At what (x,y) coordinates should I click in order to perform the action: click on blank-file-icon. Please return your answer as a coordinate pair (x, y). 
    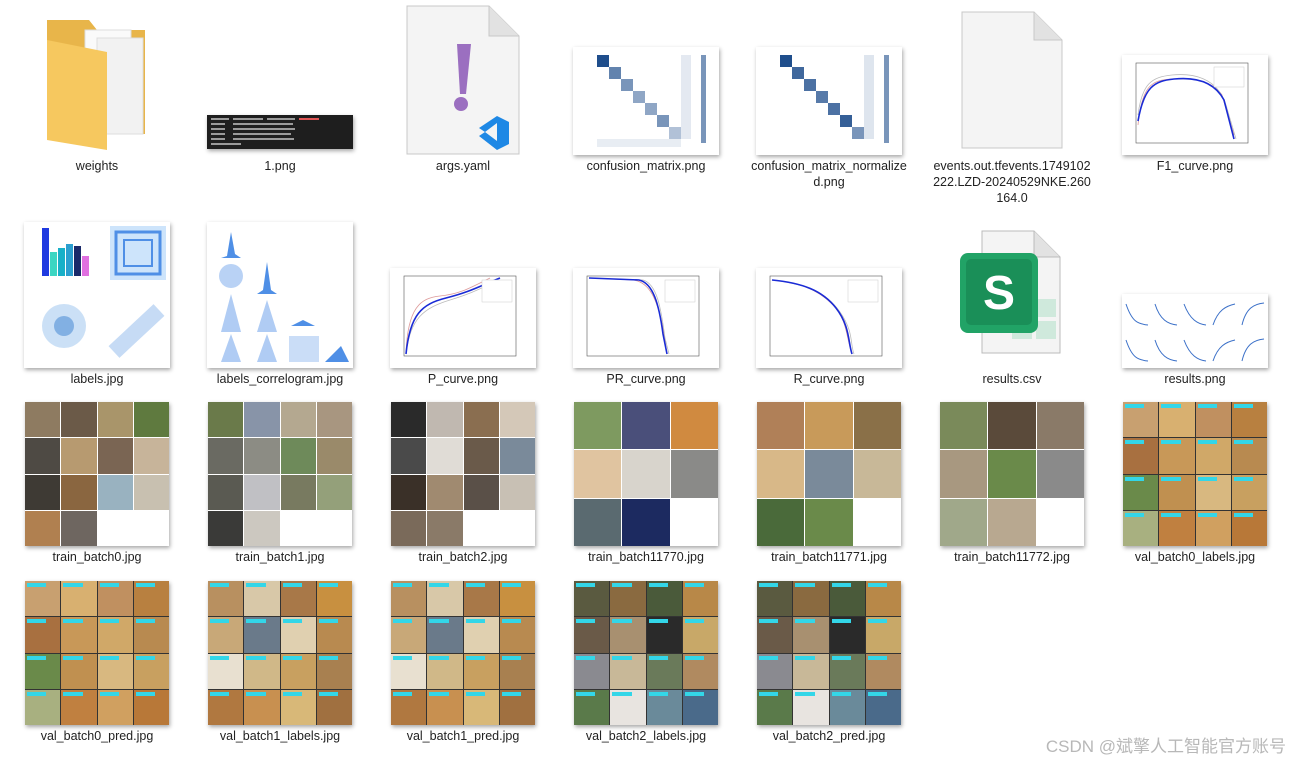
    Looking at the image, I should click on (1012, 80).